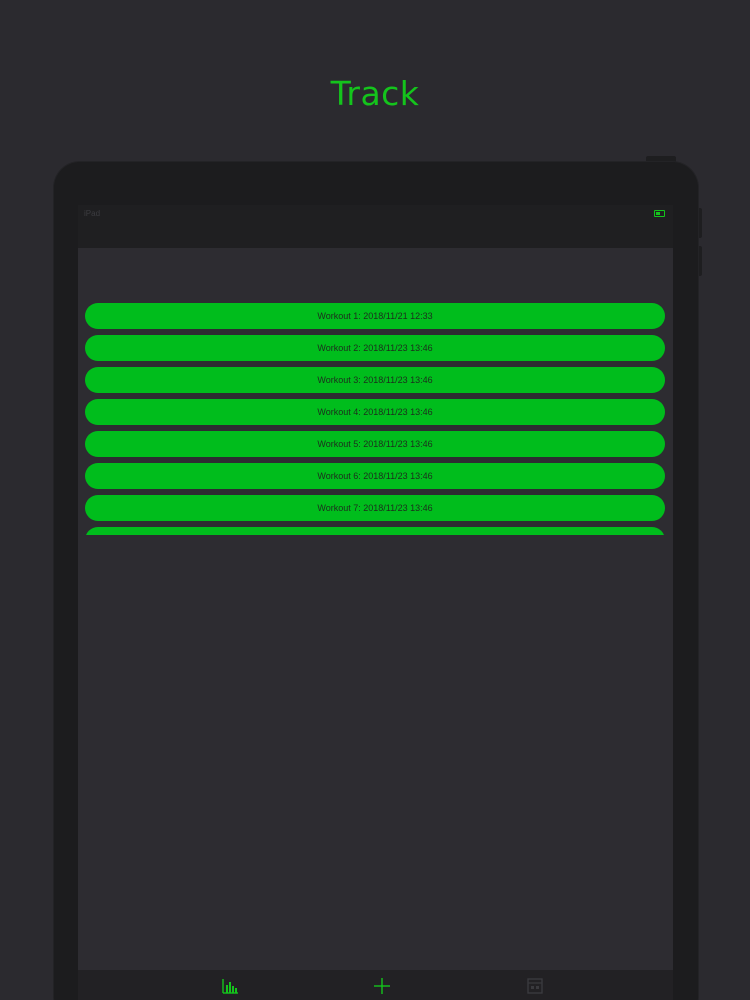  Describe the element at coordinates (659, 213) in the screenshot. I see `battery-icon` at that location.